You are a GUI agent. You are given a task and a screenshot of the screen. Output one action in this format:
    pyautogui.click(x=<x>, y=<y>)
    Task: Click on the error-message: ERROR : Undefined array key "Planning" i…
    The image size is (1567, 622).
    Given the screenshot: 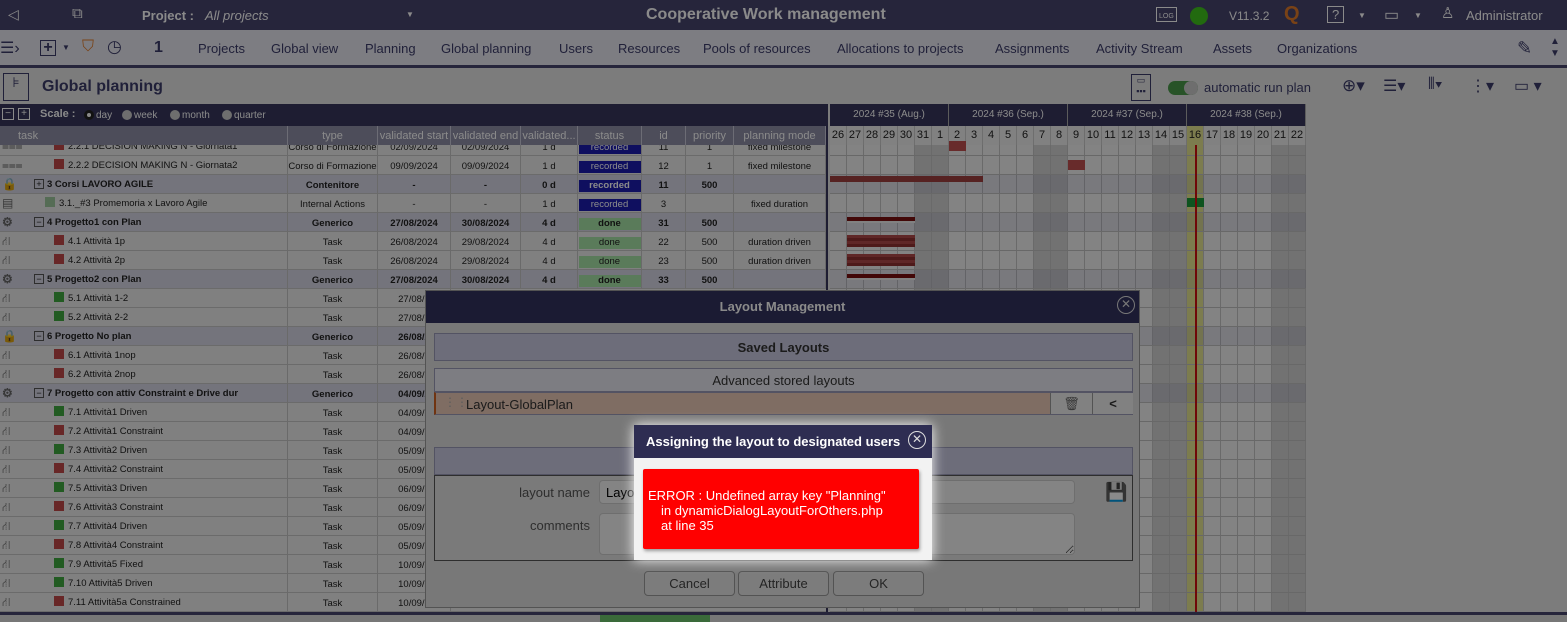 What is the action you would take?
    pyautogui.click(x=781, y=509)
    